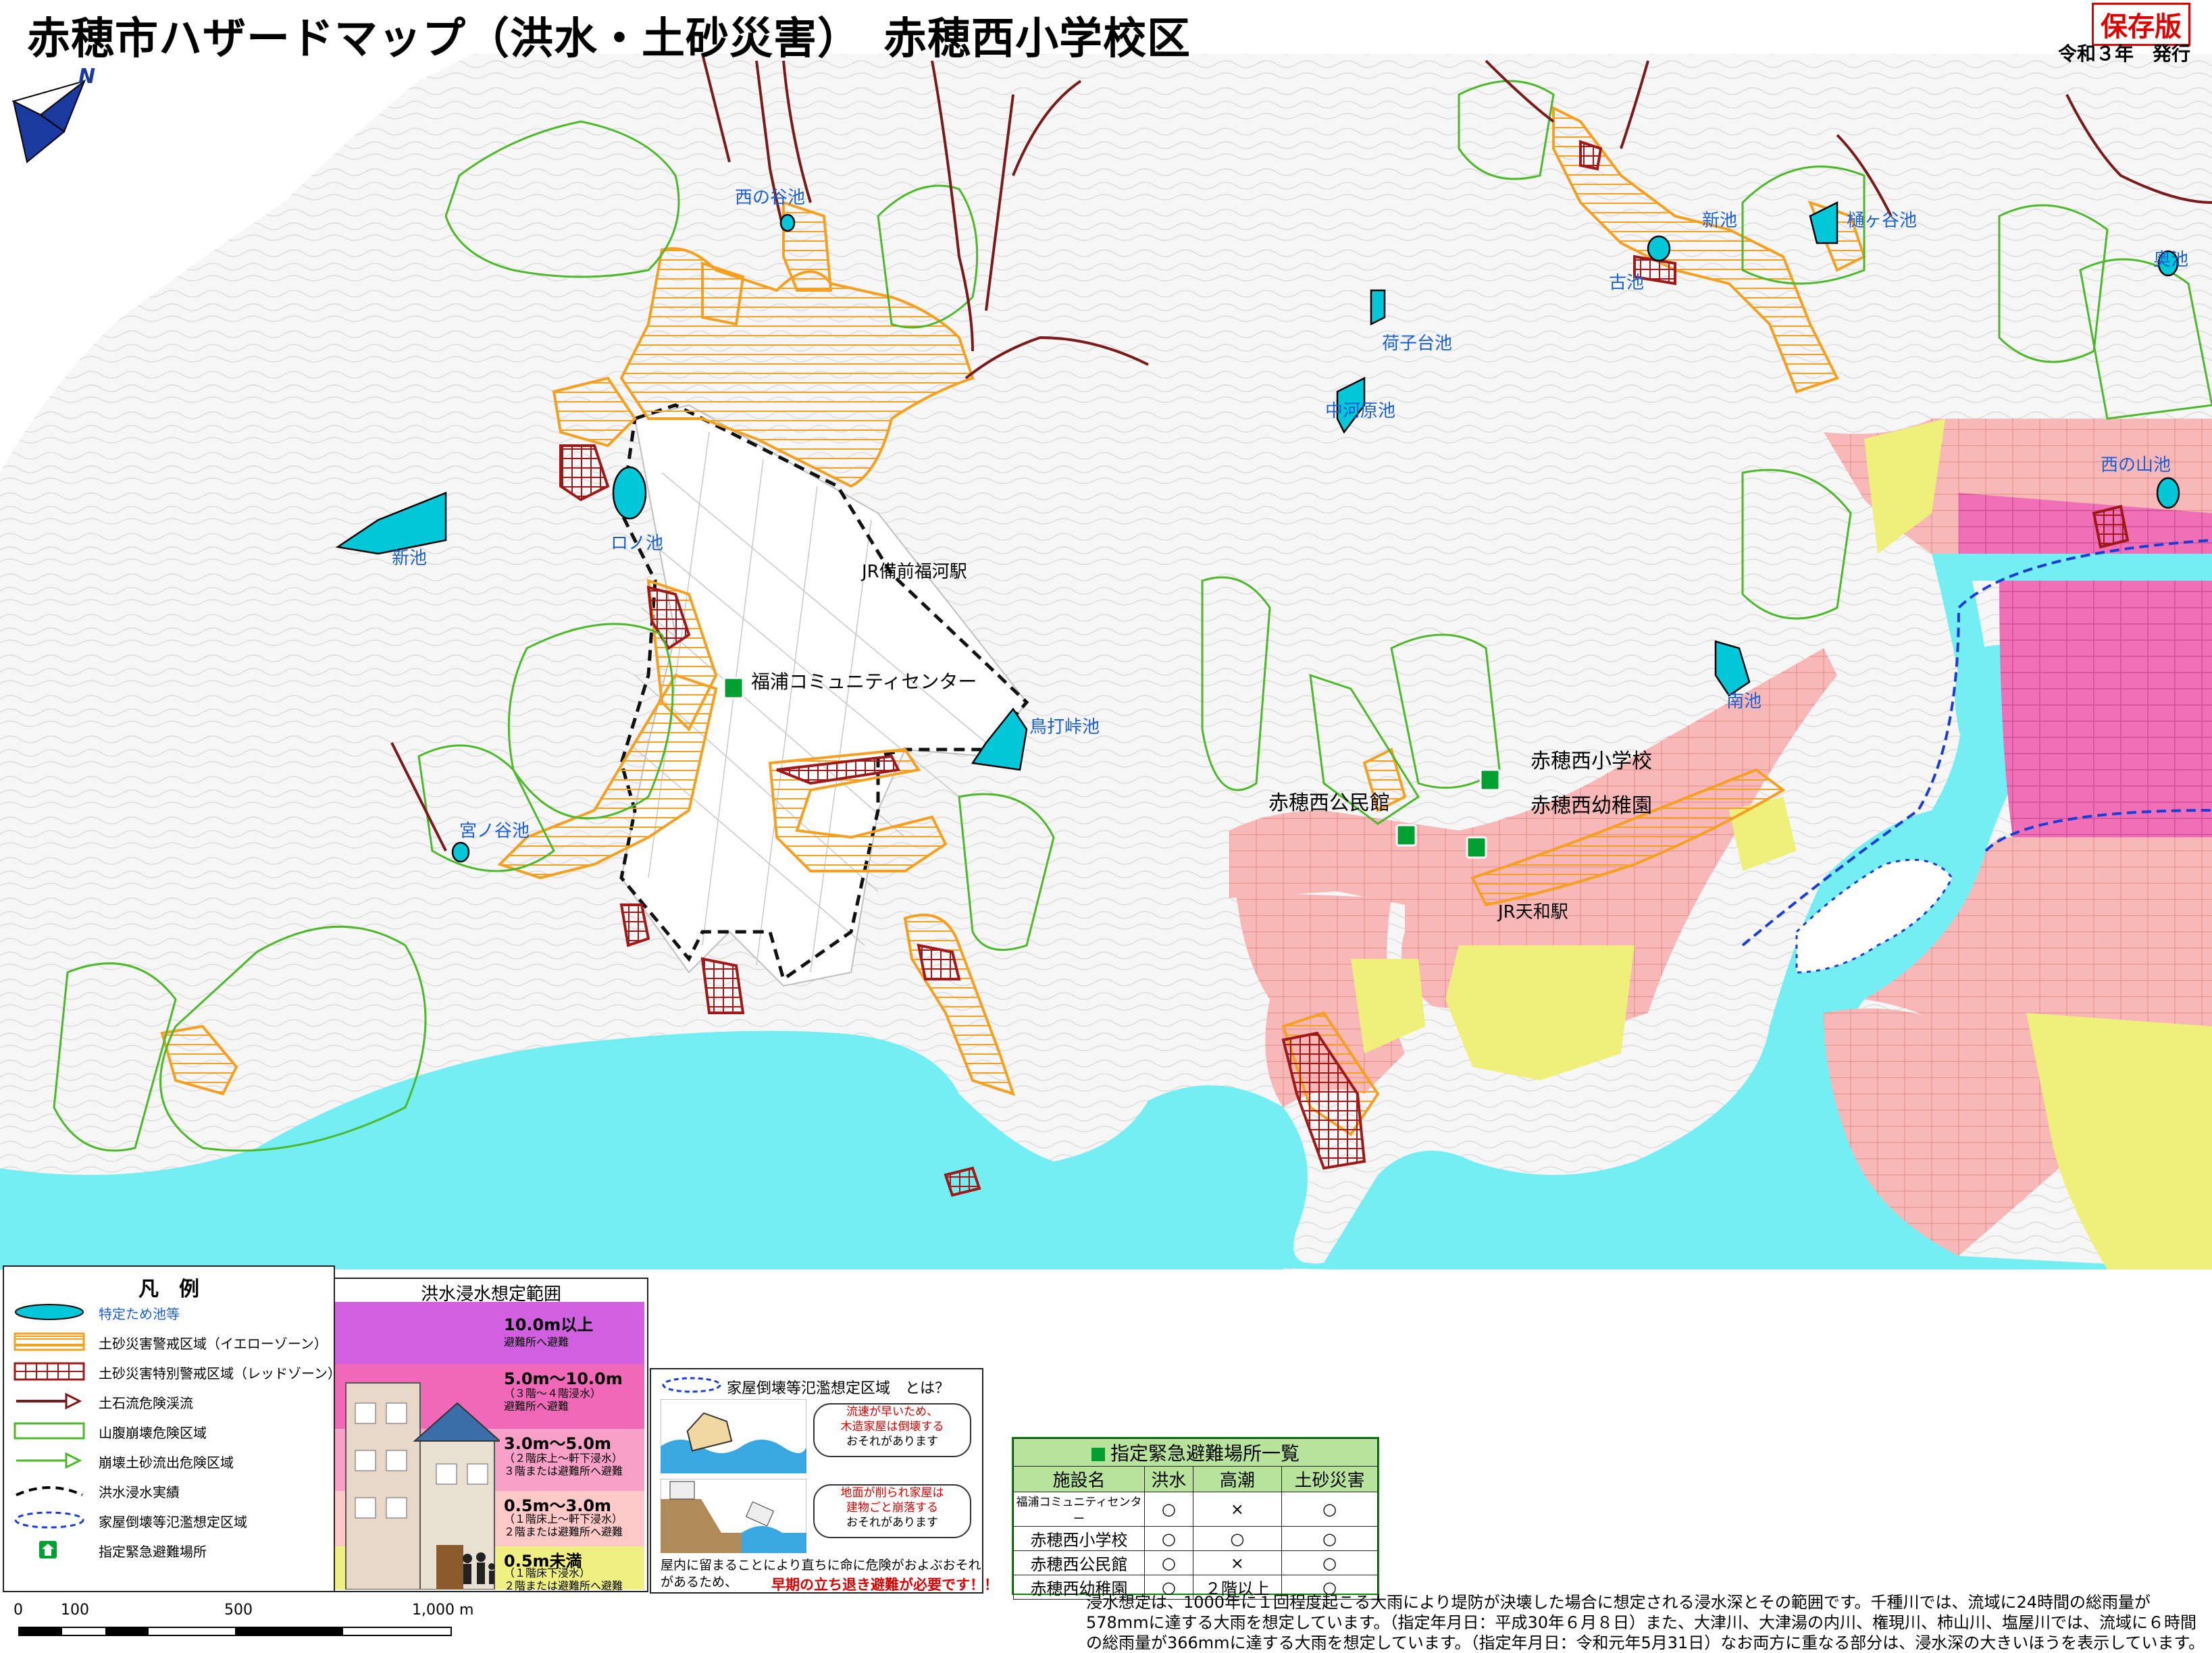 This screenshot has width=2212, height=1653. What do you see at coordinates (170, 1401) in the screenshot?
I see `legend-item: 土石流危険渓流` at bounding box center [170, 1401].